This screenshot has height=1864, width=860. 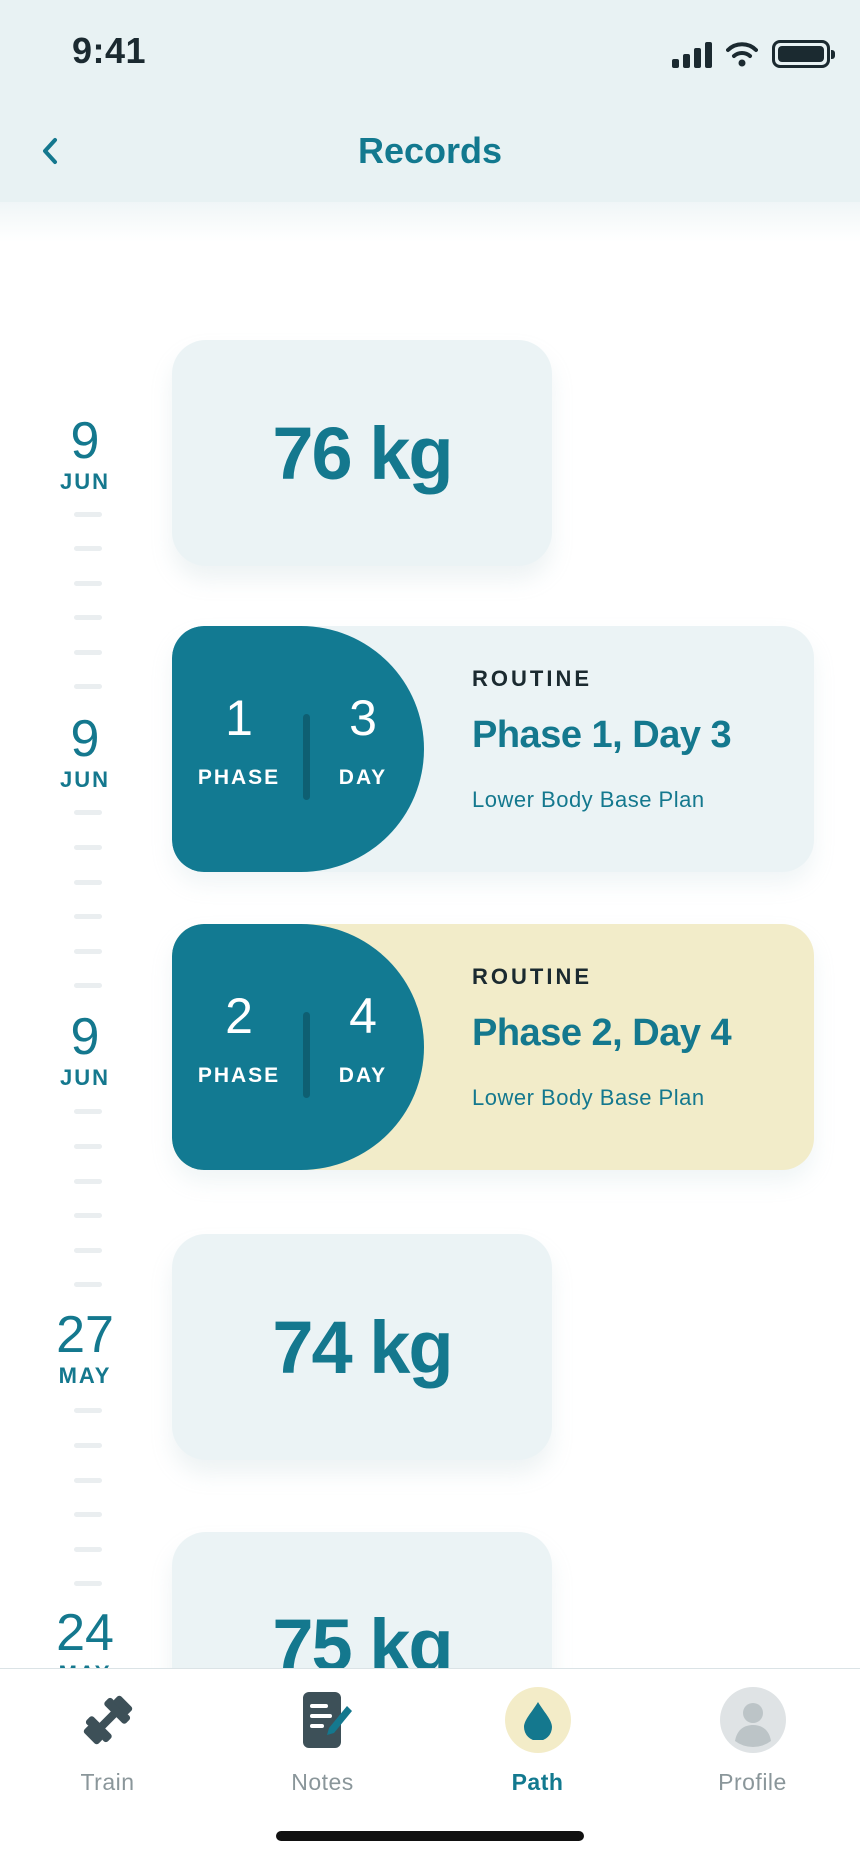 I want to click on page-title: Records, so click(x=430, y=150).